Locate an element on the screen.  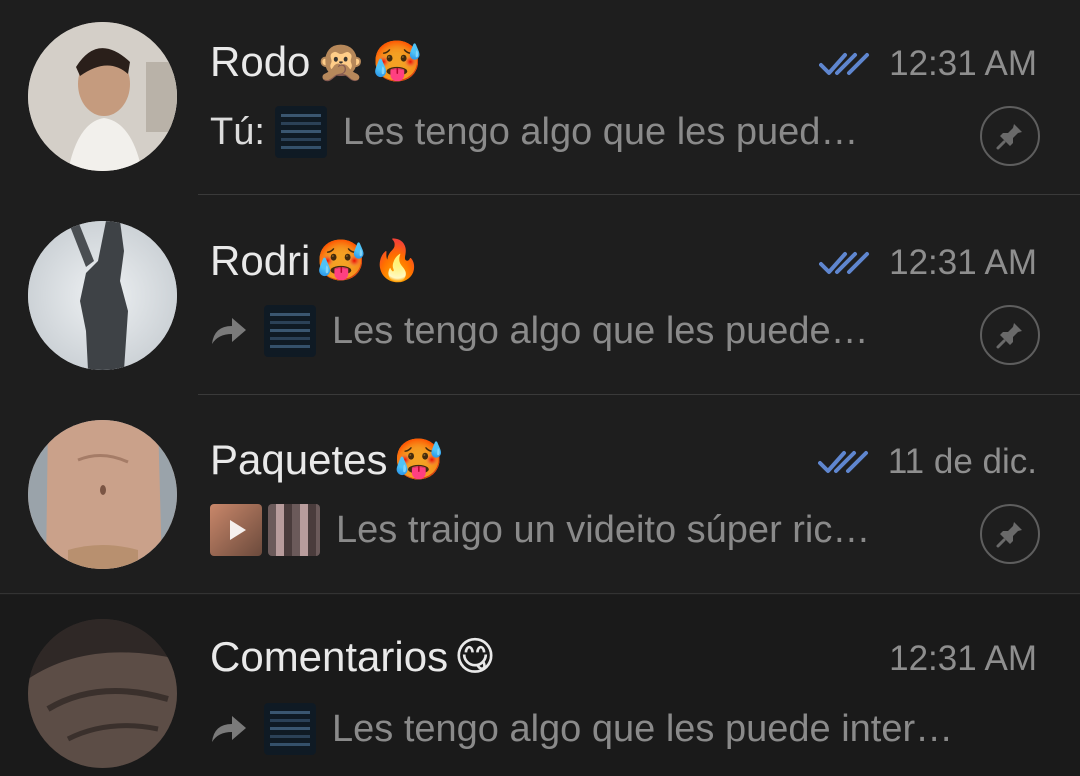
chat-name: Paquetes 🥵 is located at coordinates (326, 460).